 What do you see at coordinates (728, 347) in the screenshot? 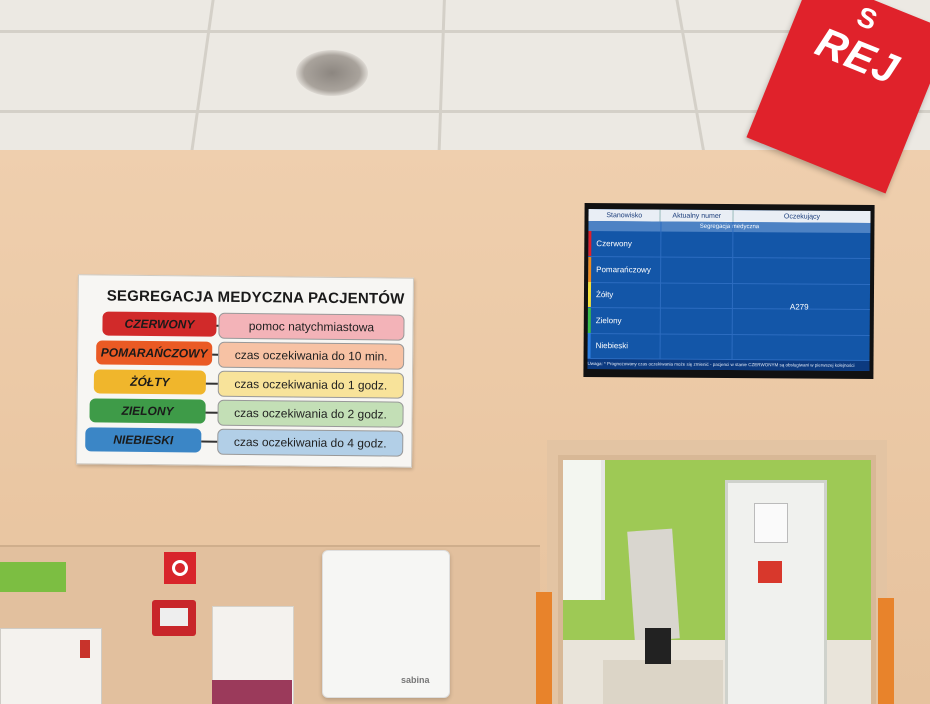
I see `queue-row: Niebieski` at bounding box center [728, 347].